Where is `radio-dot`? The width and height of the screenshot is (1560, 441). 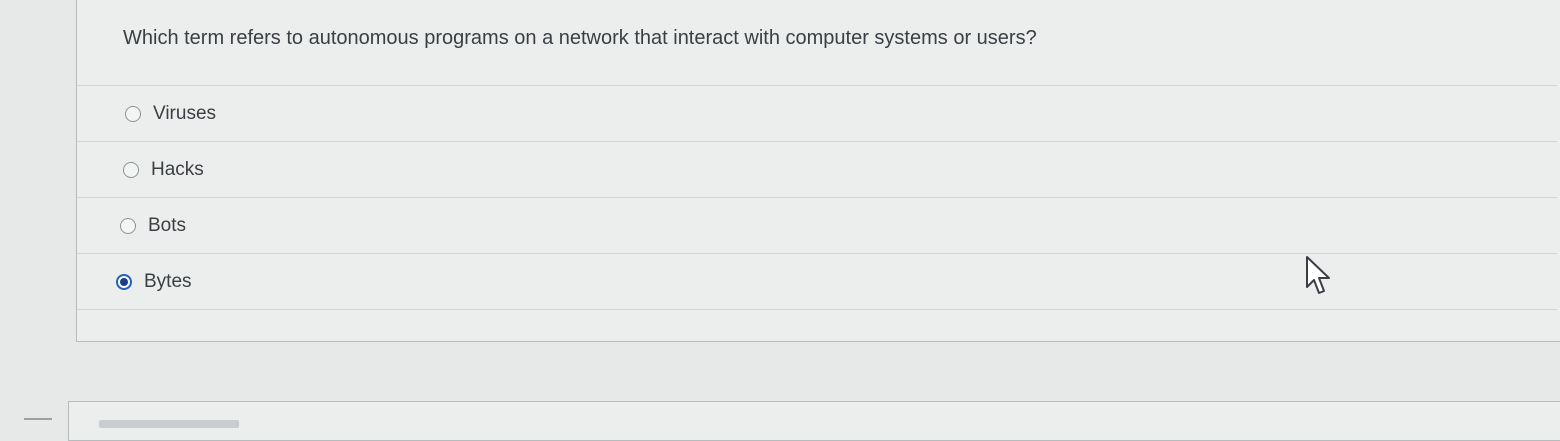 radio-dot is located at coordinates (124, 281).